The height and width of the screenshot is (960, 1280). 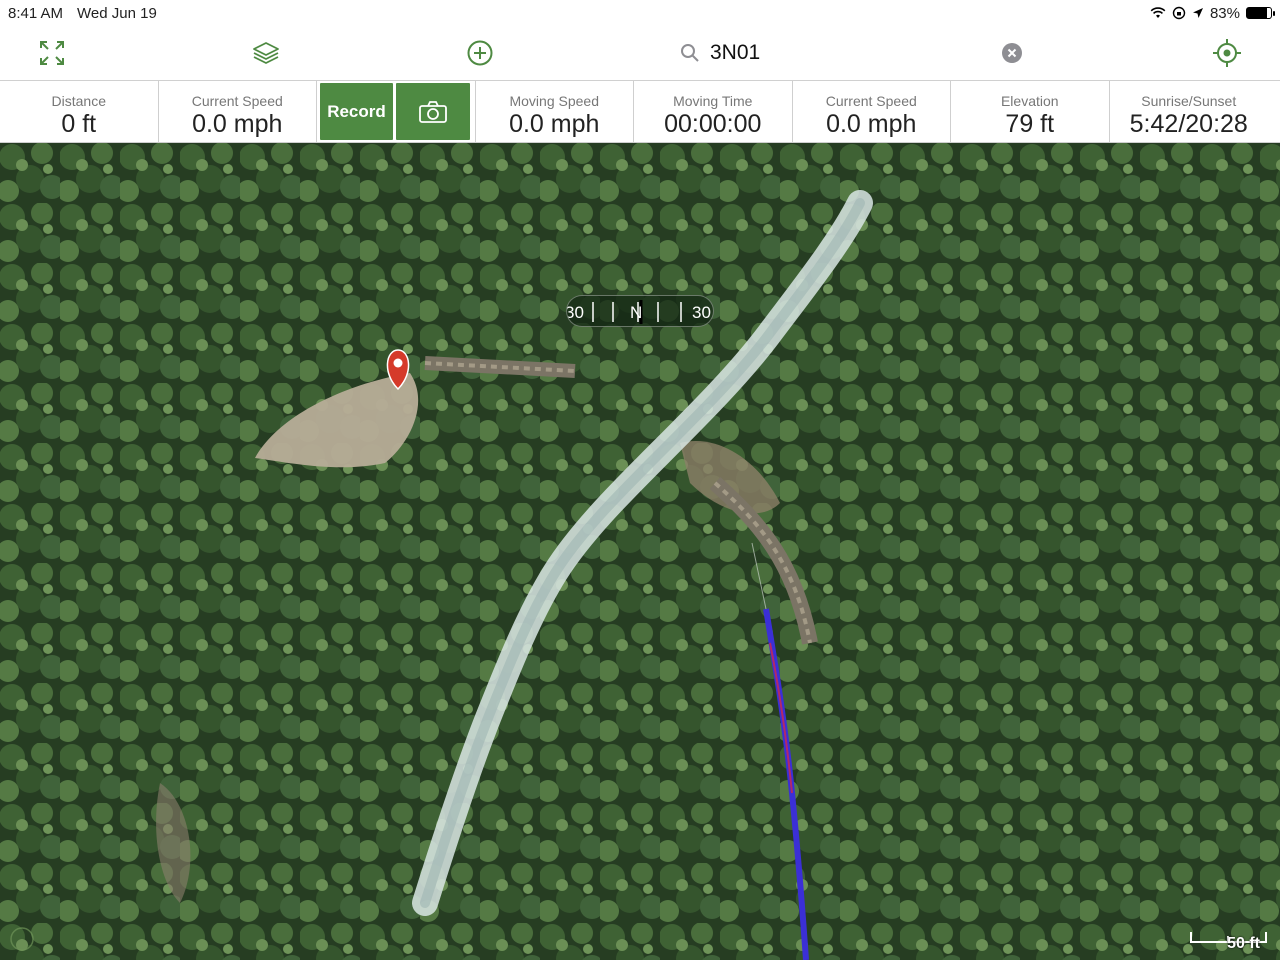 I want to click on search-input, so click(x=845, y=53).